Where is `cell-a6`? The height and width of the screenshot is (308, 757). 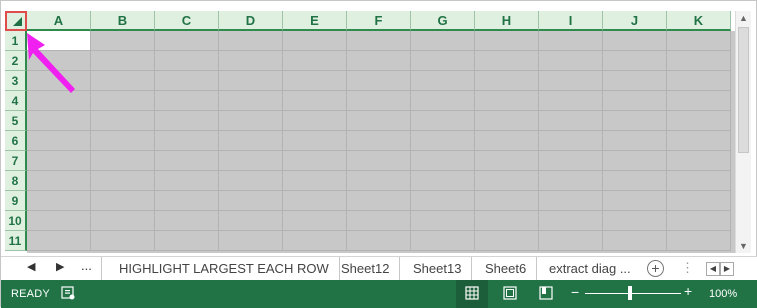 cell-a6 is located at coordinates (59, 141).